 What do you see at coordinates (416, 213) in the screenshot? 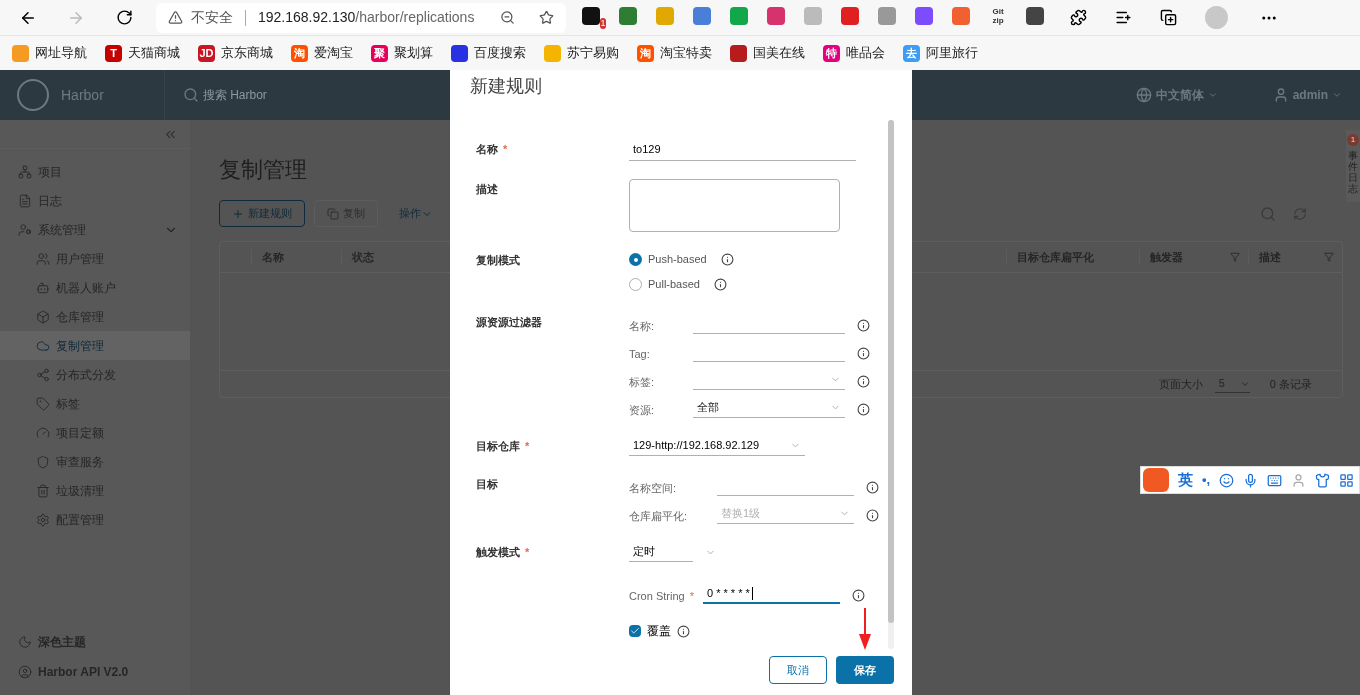
I see `actions-menu: 操作` at bounding box center [416, 213].